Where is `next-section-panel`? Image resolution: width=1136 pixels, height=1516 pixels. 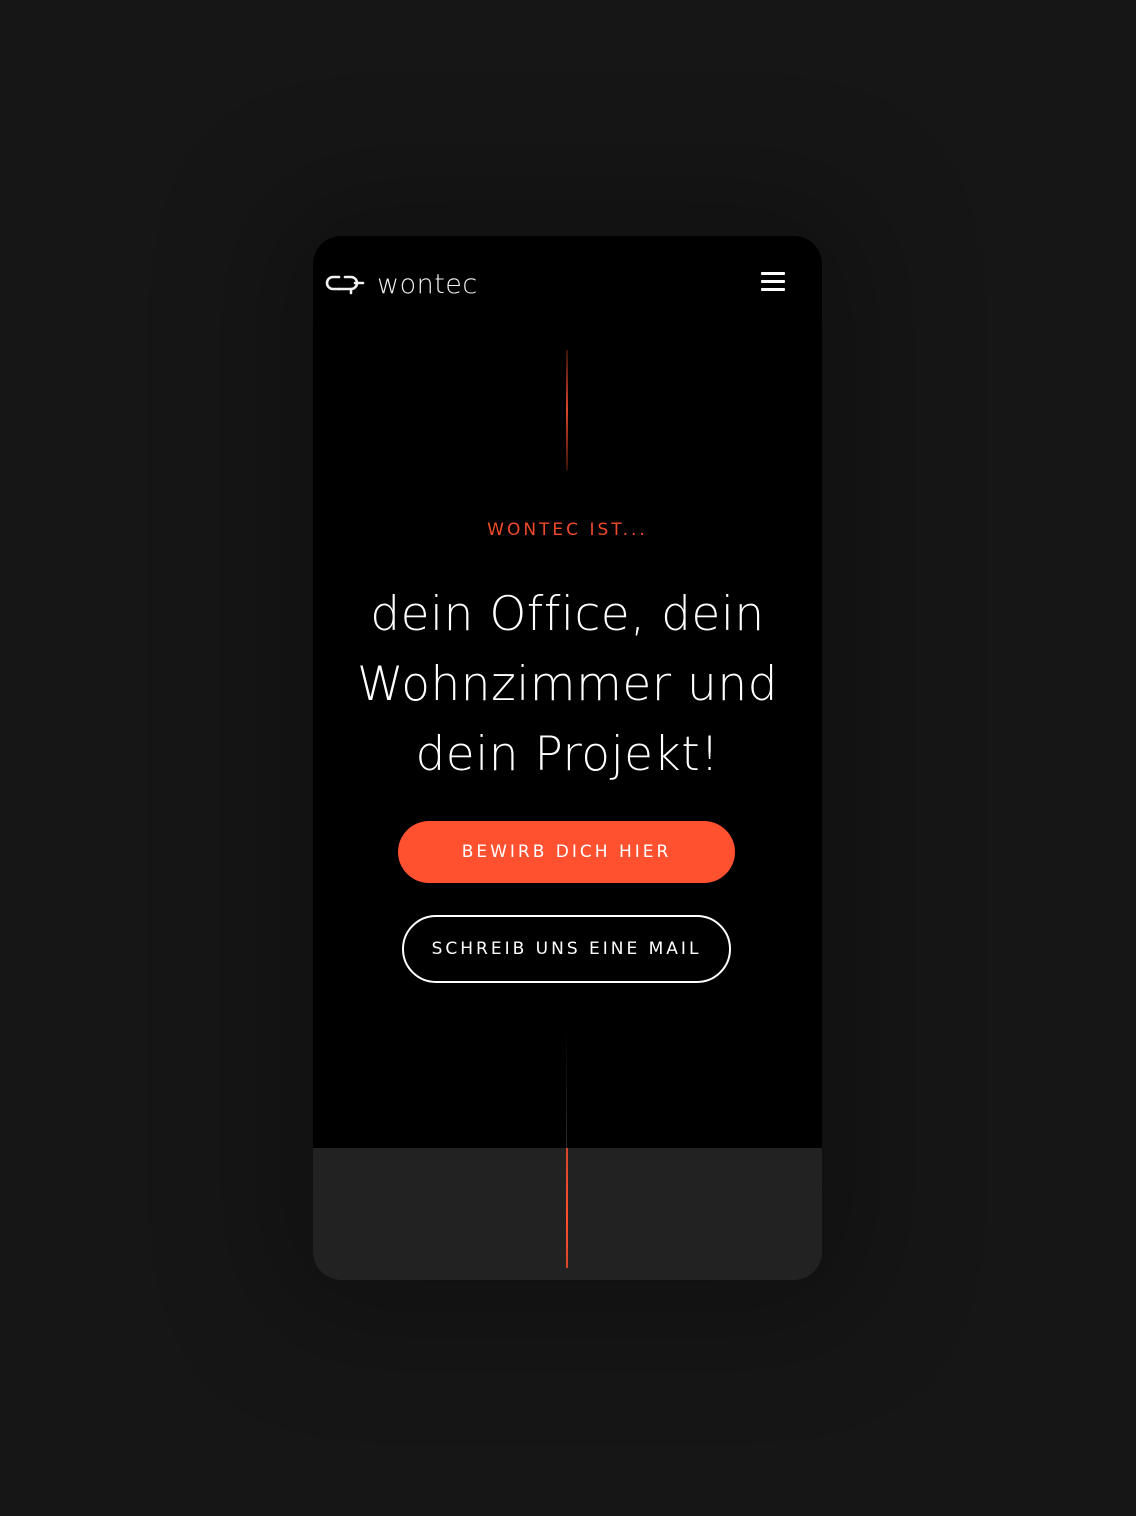
next-section-panel is located at coordinates (567, 1214).